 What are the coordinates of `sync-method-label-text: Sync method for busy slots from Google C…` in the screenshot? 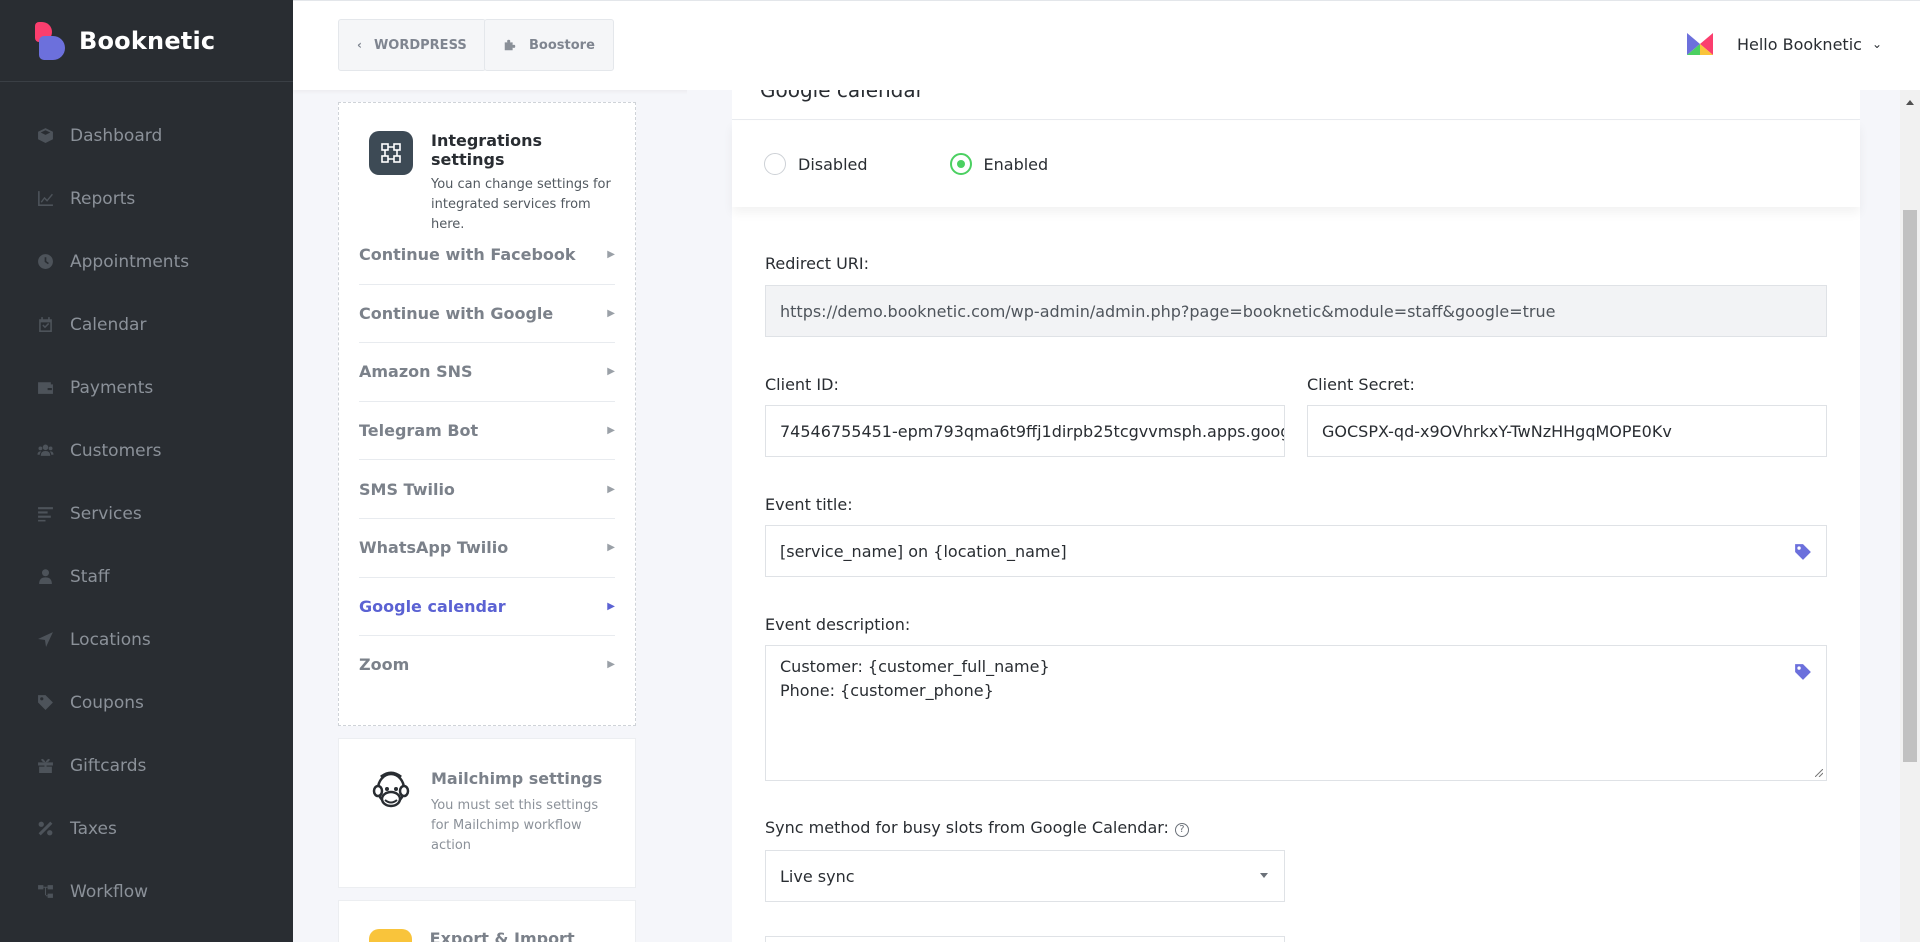 It's located at (967, 827).